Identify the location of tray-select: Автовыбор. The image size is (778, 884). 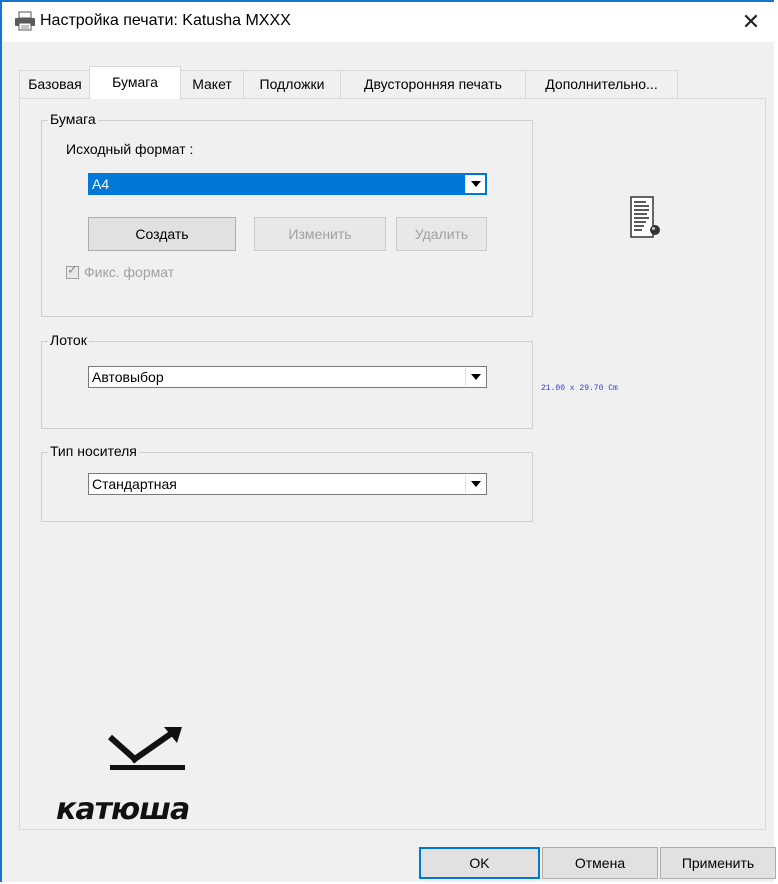
(287, 377).